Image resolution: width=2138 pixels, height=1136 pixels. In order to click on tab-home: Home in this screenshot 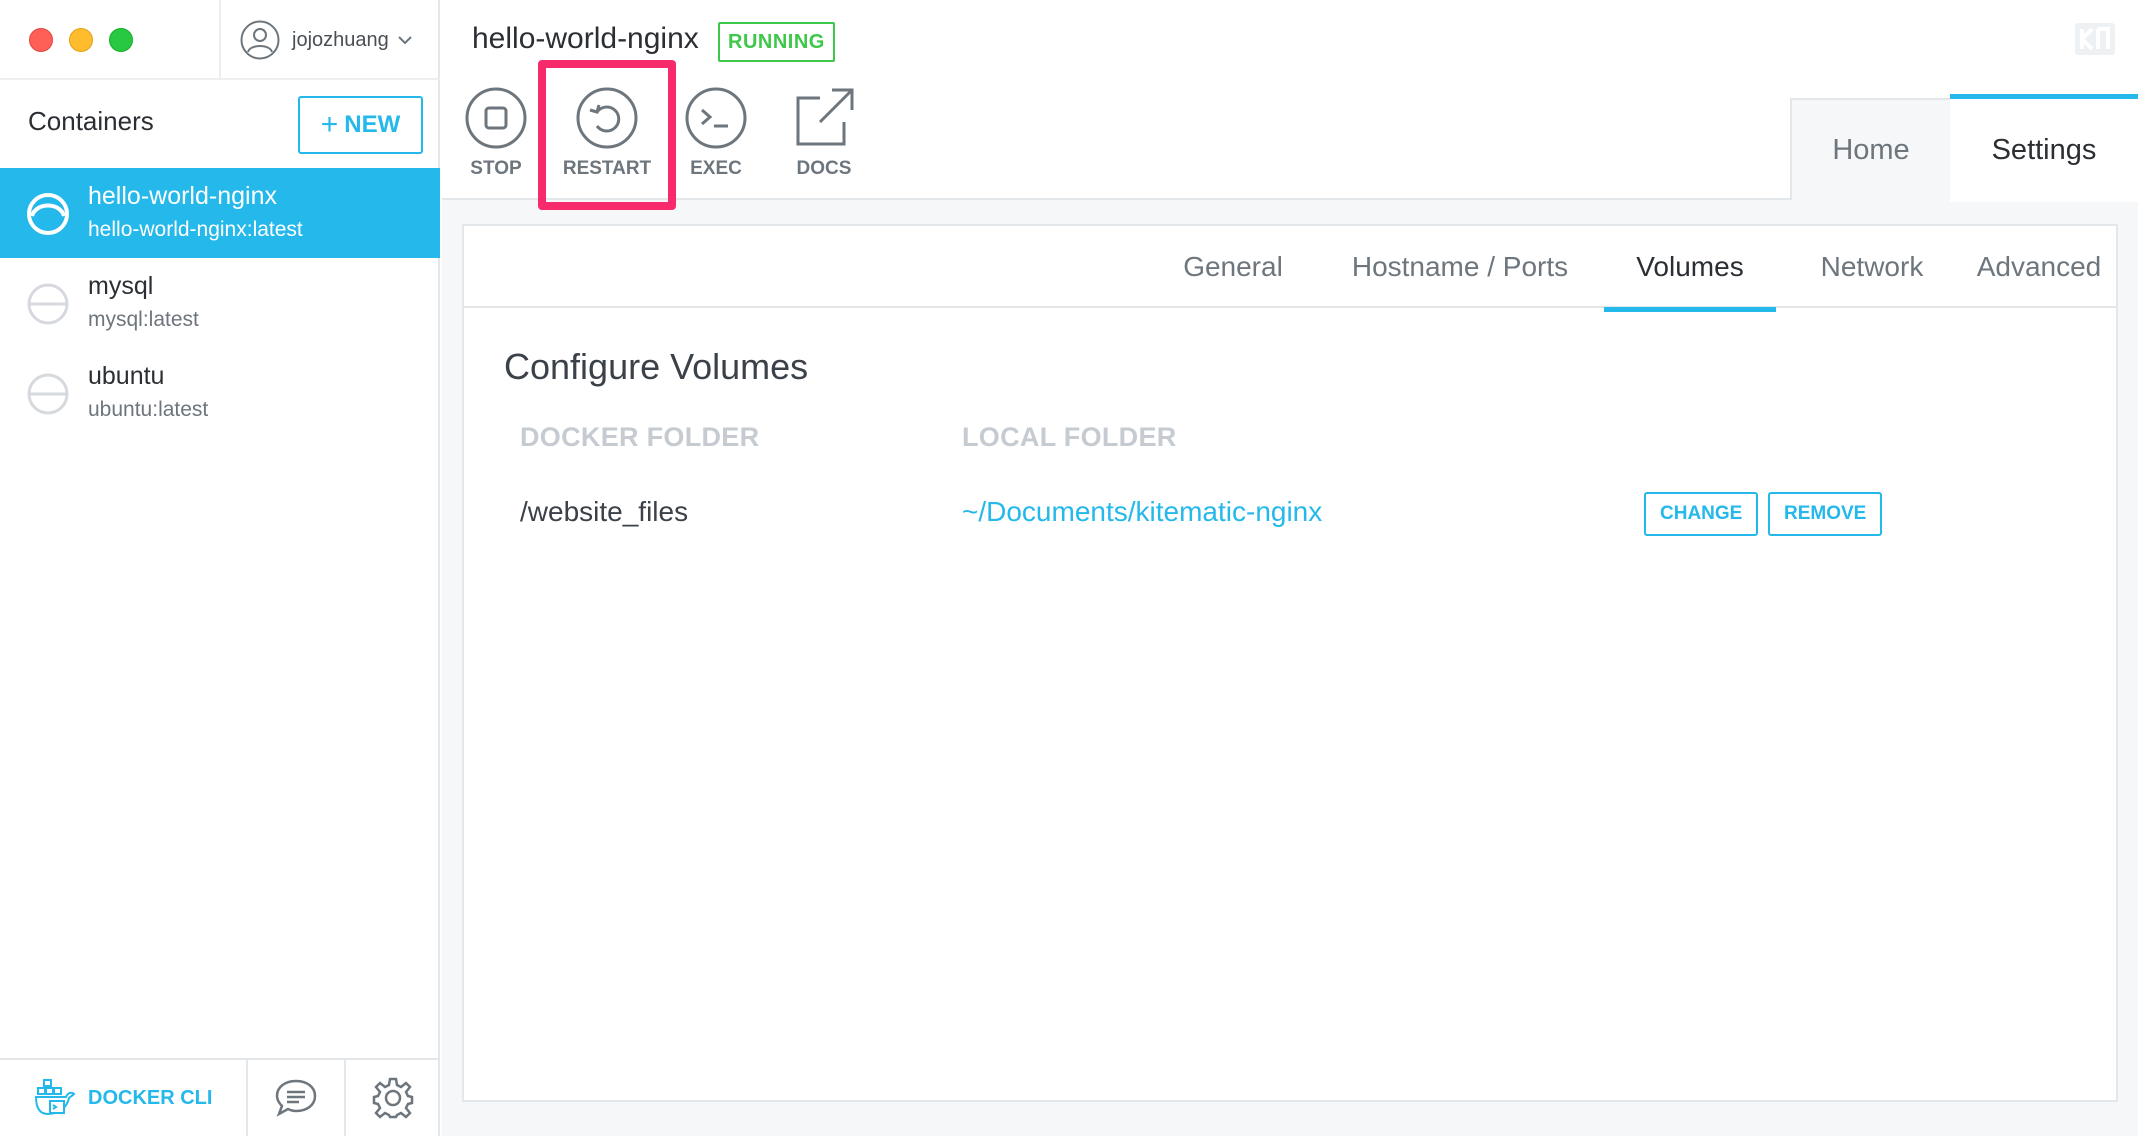, I will do `click(1870, 149)`.